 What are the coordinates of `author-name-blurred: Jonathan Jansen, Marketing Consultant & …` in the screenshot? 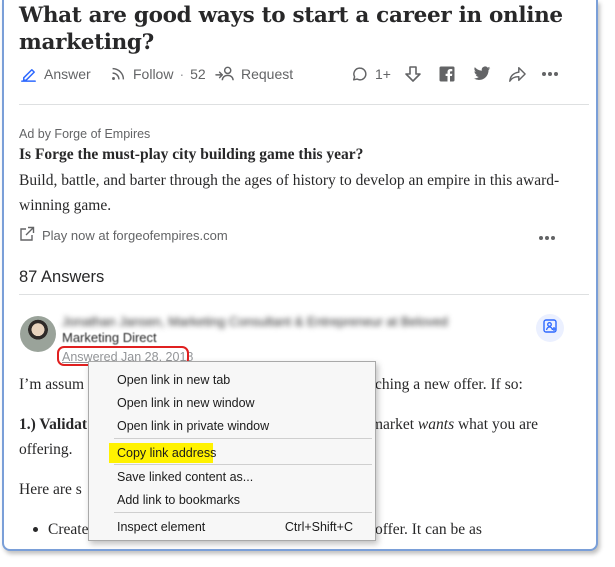 It's located at (287, 322).